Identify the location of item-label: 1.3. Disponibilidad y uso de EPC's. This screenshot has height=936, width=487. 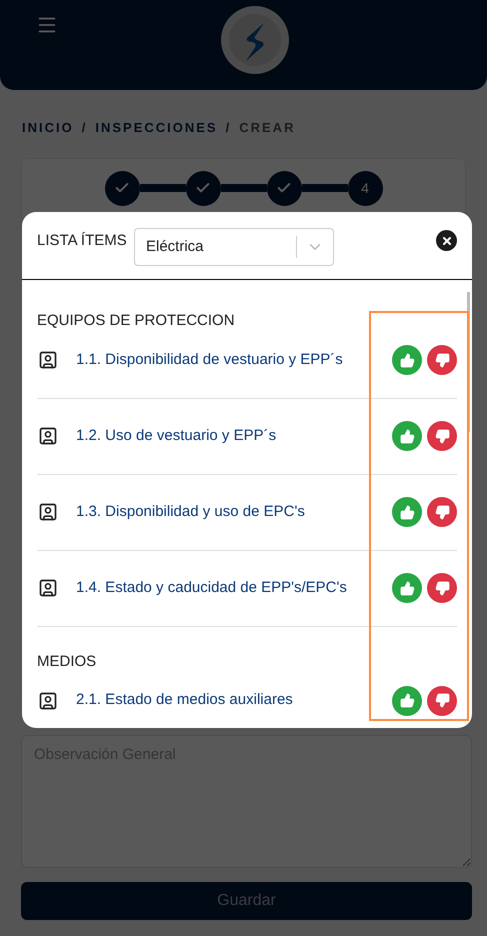
(191, 512).